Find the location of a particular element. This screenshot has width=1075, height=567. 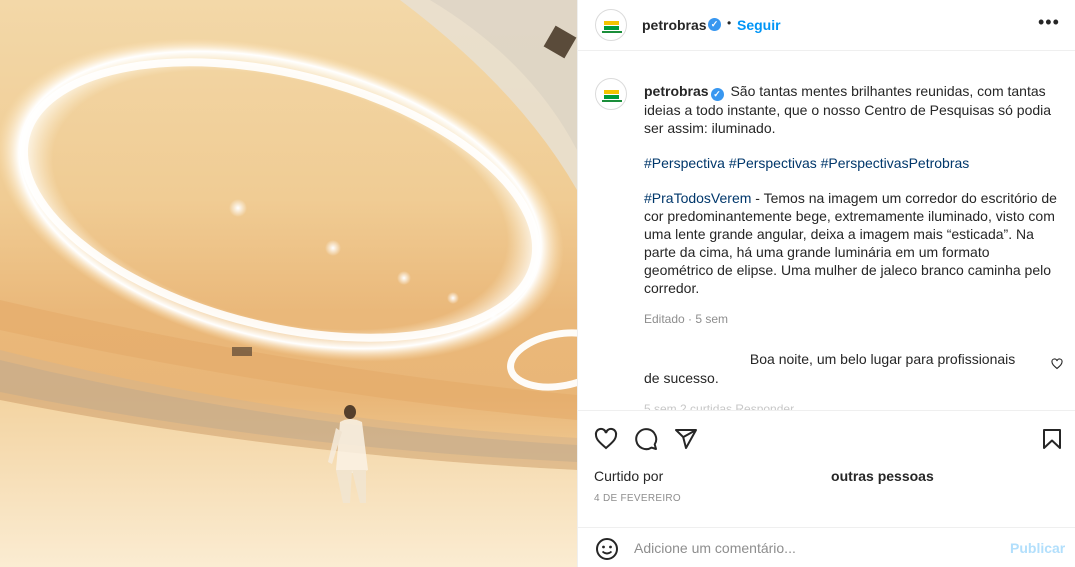

more-icon: ••• is located at coordinates (1049, 22).